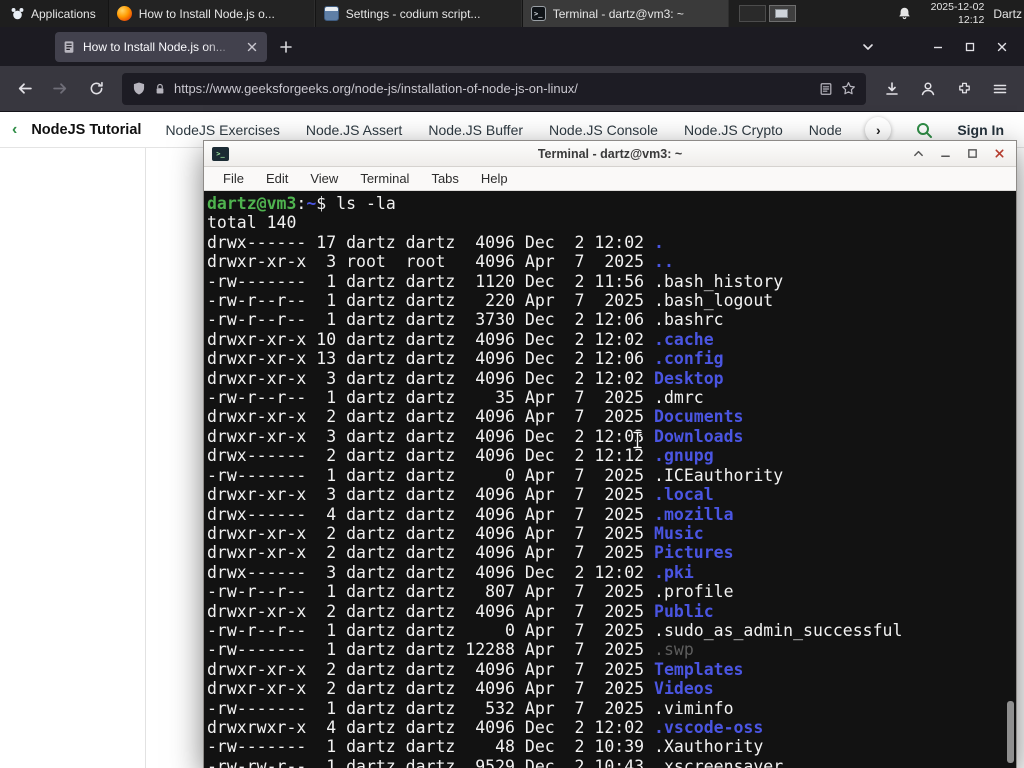 This screenshot has height=768, width=1024. What do you see at coordinates (980, 130) in the screenshot?
I see `sign-in-button: Sign In` at bounding box center [980, 130].